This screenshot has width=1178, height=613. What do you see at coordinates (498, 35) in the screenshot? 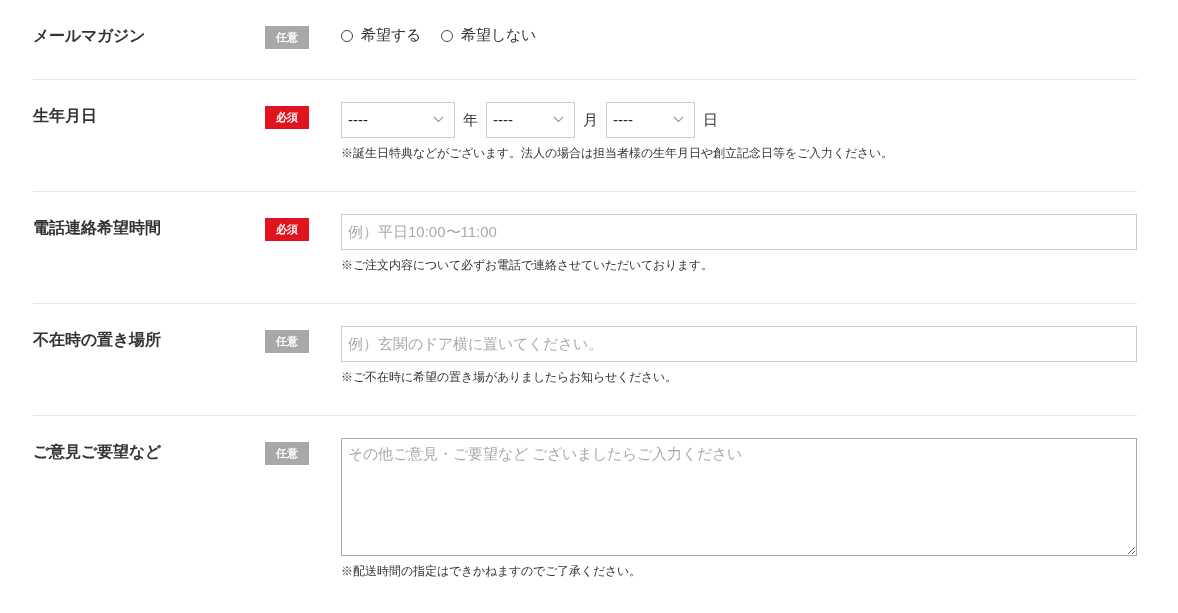
I see `option-label: 希望しない` at bounding box center [498, 35].